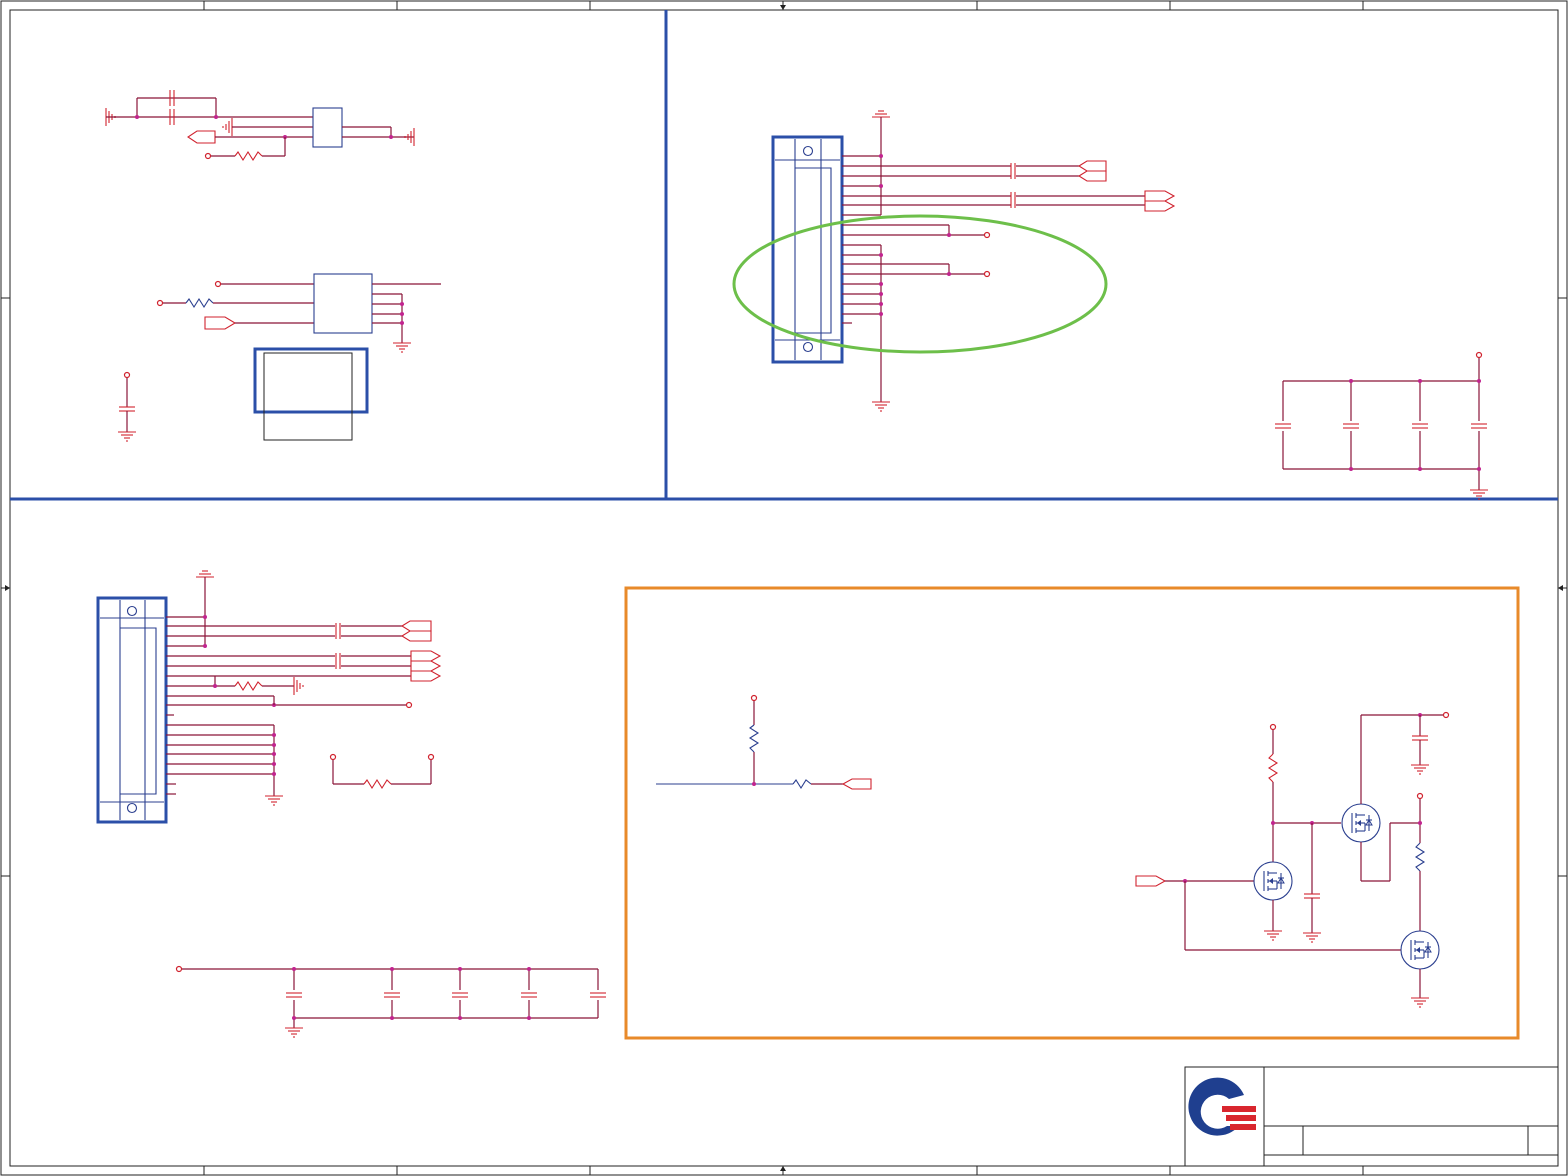 This screenshot has height=1176, width=1568. What do you see at coordinates (1371, 1116) in the screenshot?
I see `title-block` at bounding box center [1371, 1116].